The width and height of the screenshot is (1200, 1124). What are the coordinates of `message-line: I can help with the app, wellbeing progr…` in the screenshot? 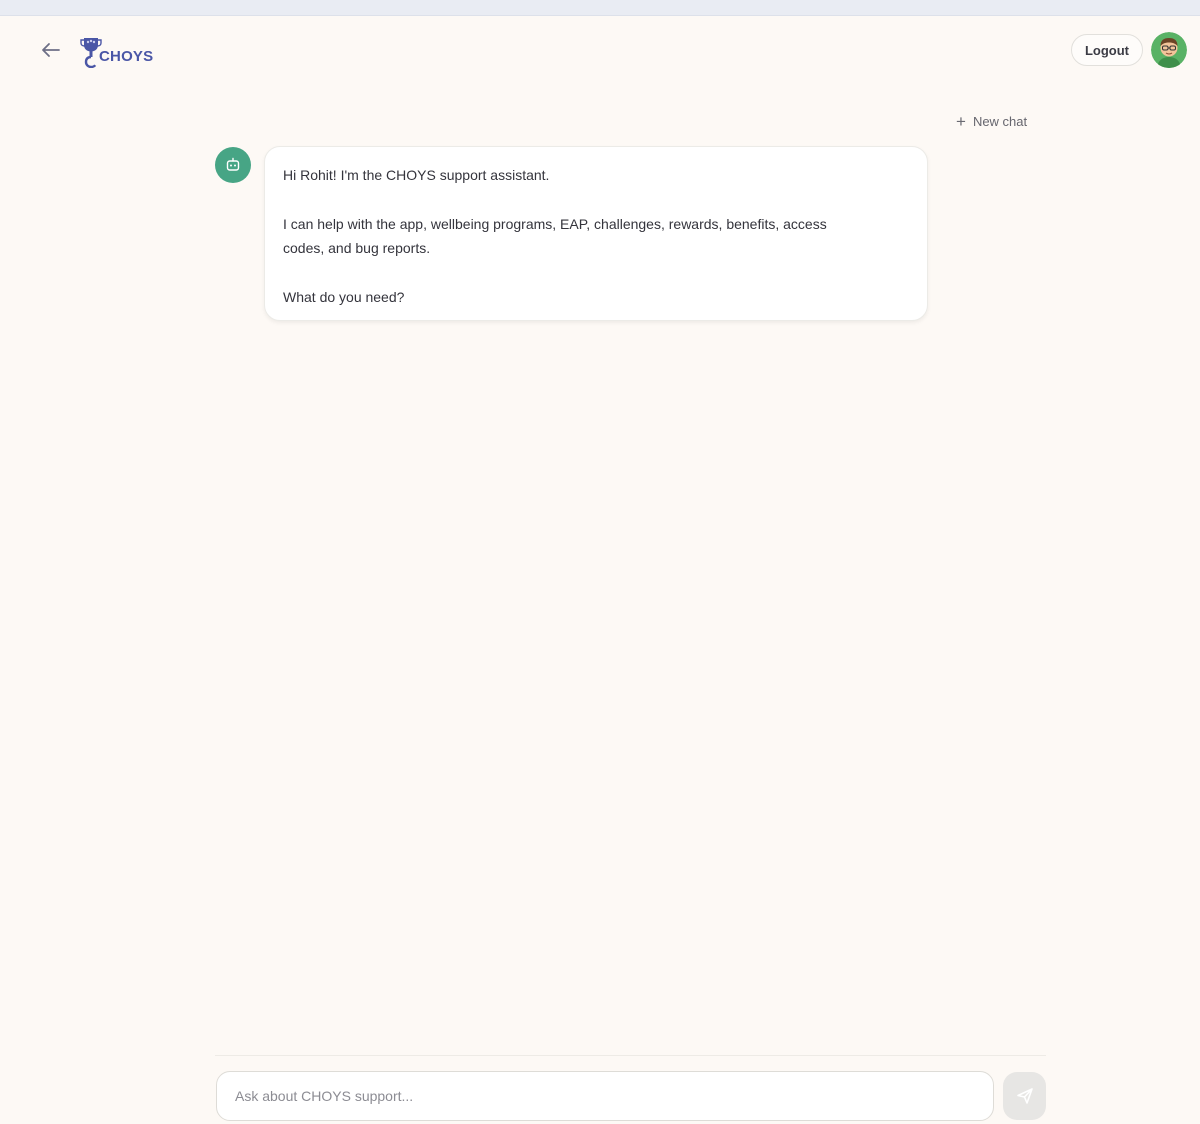 It's located at (555, 223).